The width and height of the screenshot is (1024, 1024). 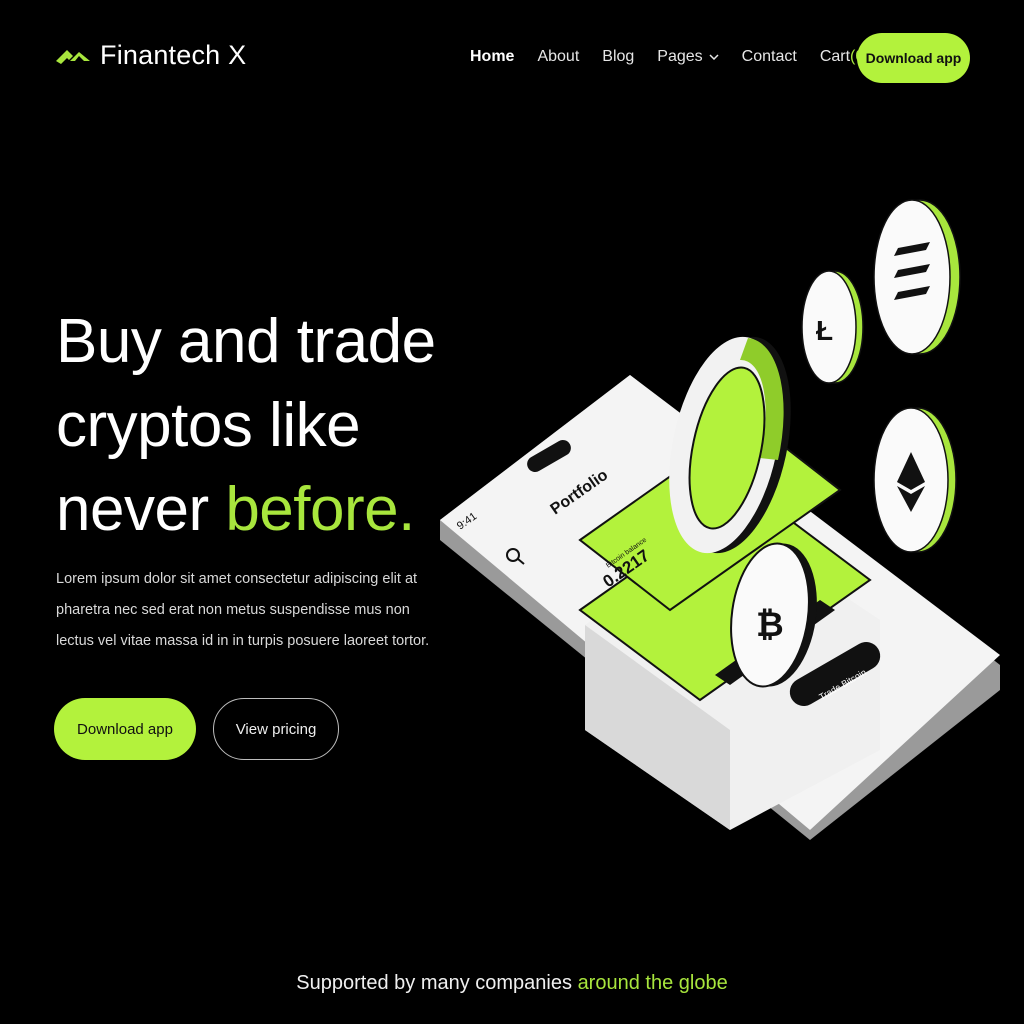 I want to click on nav-pages-label: Pages, so click(x=680, y=56).